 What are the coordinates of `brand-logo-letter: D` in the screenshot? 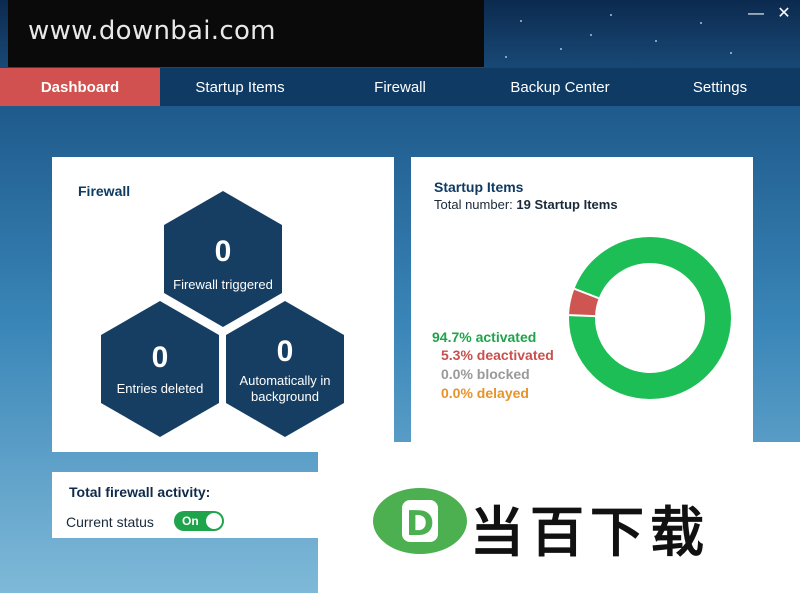 It's located at (420, 524).